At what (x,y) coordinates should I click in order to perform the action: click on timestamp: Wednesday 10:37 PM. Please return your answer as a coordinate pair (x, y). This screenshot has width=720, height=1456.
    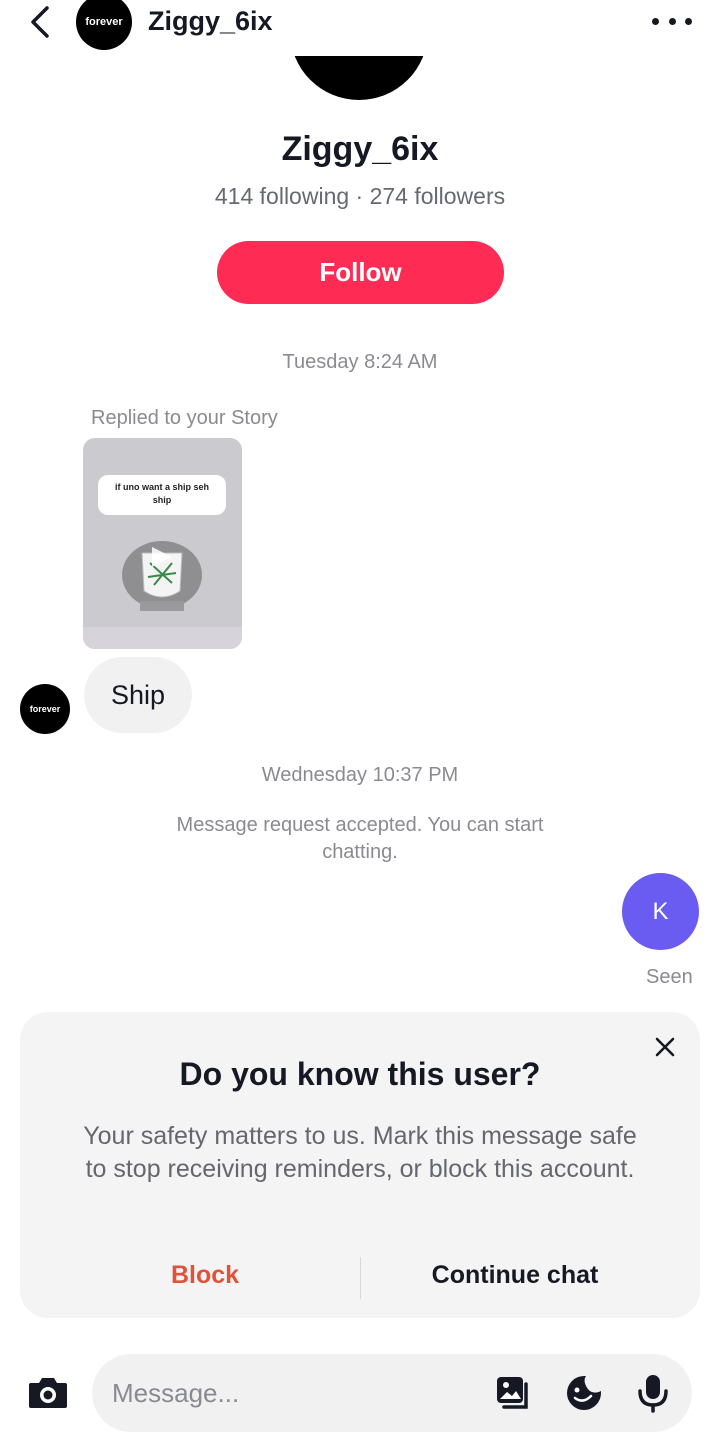
    Looking at the image, I should click on (360, 775).